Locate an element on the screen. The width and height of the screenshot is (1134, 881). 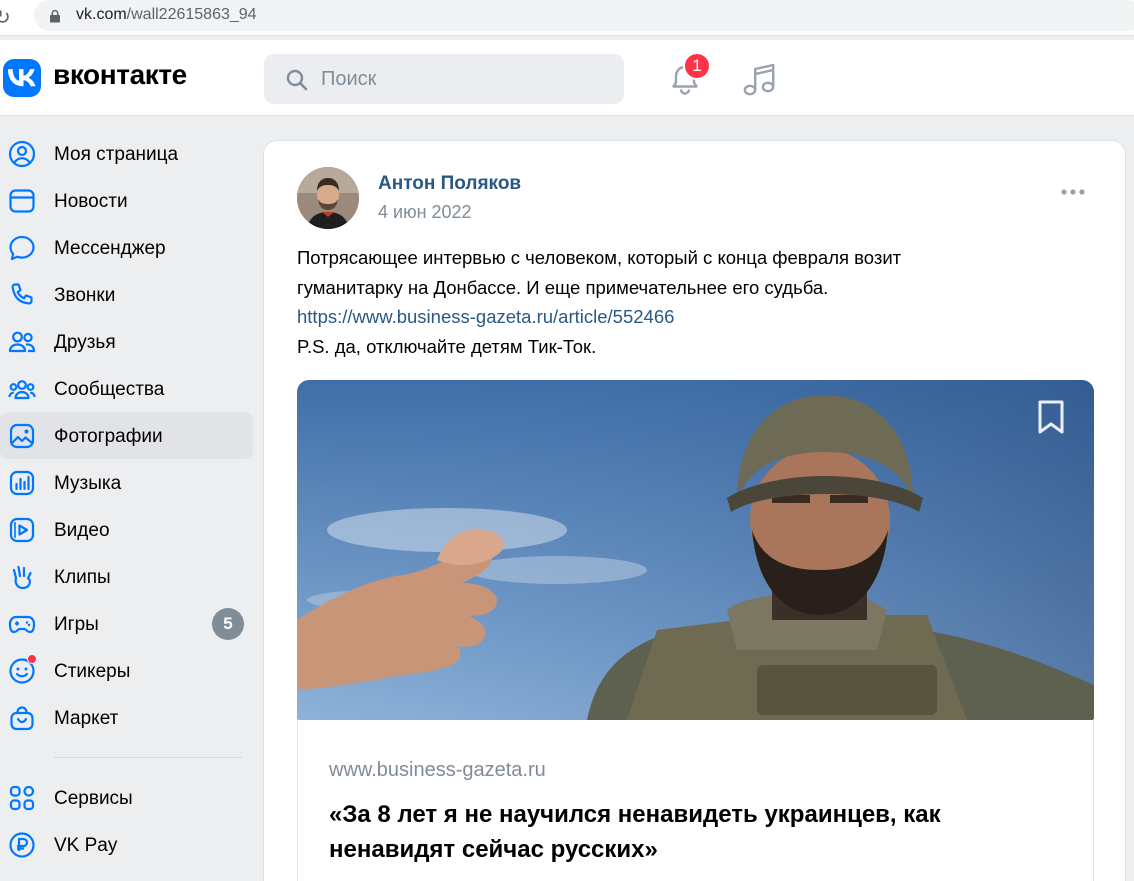
post-author-name: Антон Поляков is located at coordinates (449, 184).